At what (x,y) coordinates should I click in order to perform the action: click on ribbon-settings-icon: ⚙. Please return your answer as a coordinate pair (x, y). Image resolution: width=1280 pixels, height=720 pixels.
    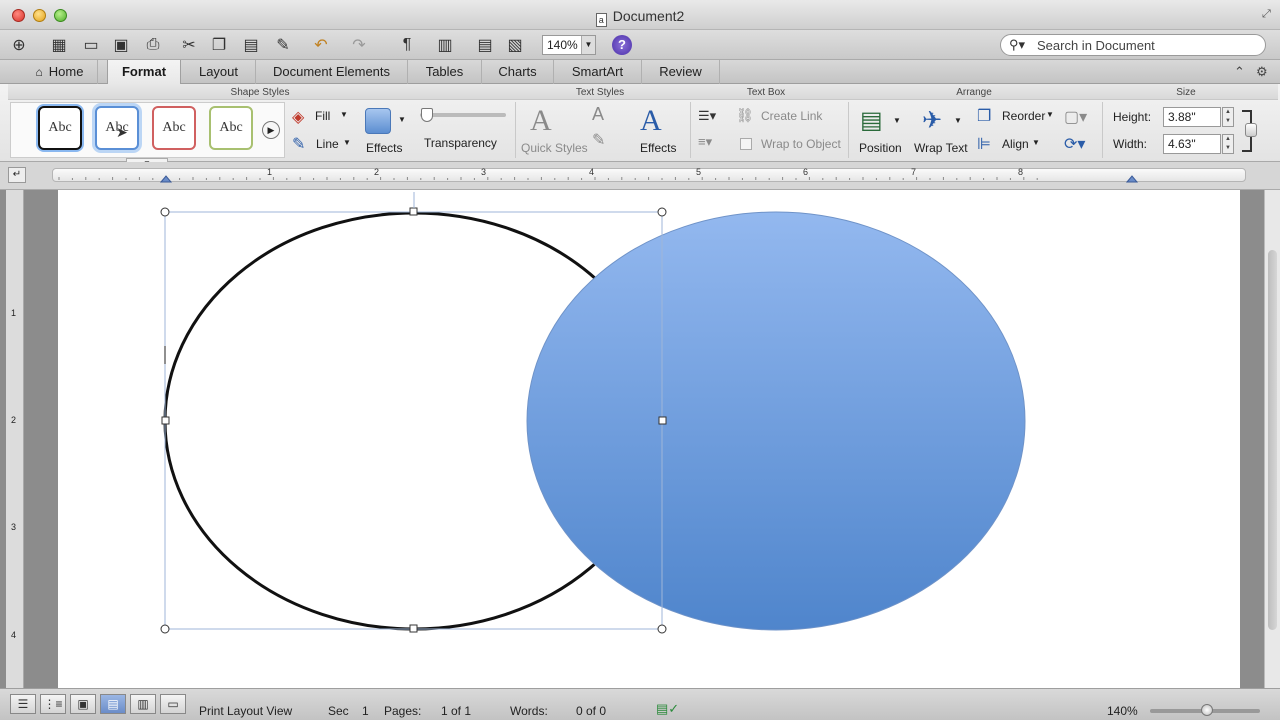
    Looking at the image, I should click on (1262, 72).